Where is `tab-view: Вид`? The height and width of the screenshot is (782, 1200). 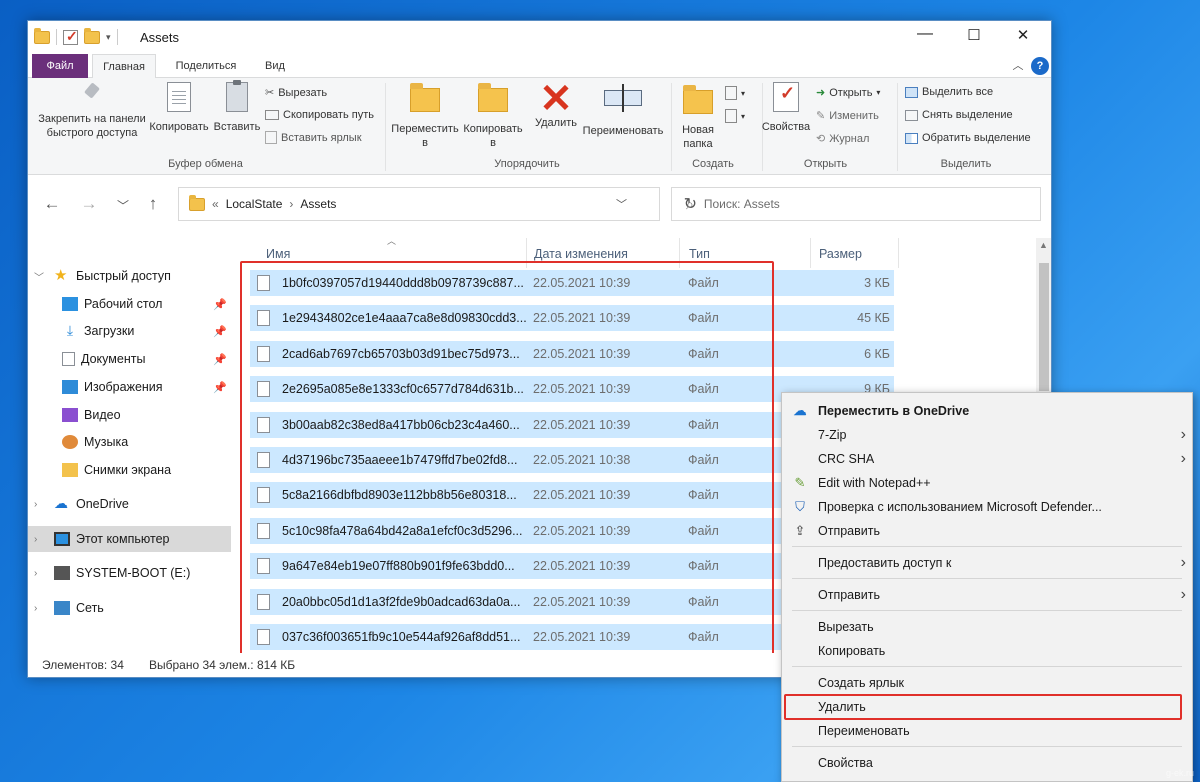
tab-view: Вид is located at coordinates (275, 66).